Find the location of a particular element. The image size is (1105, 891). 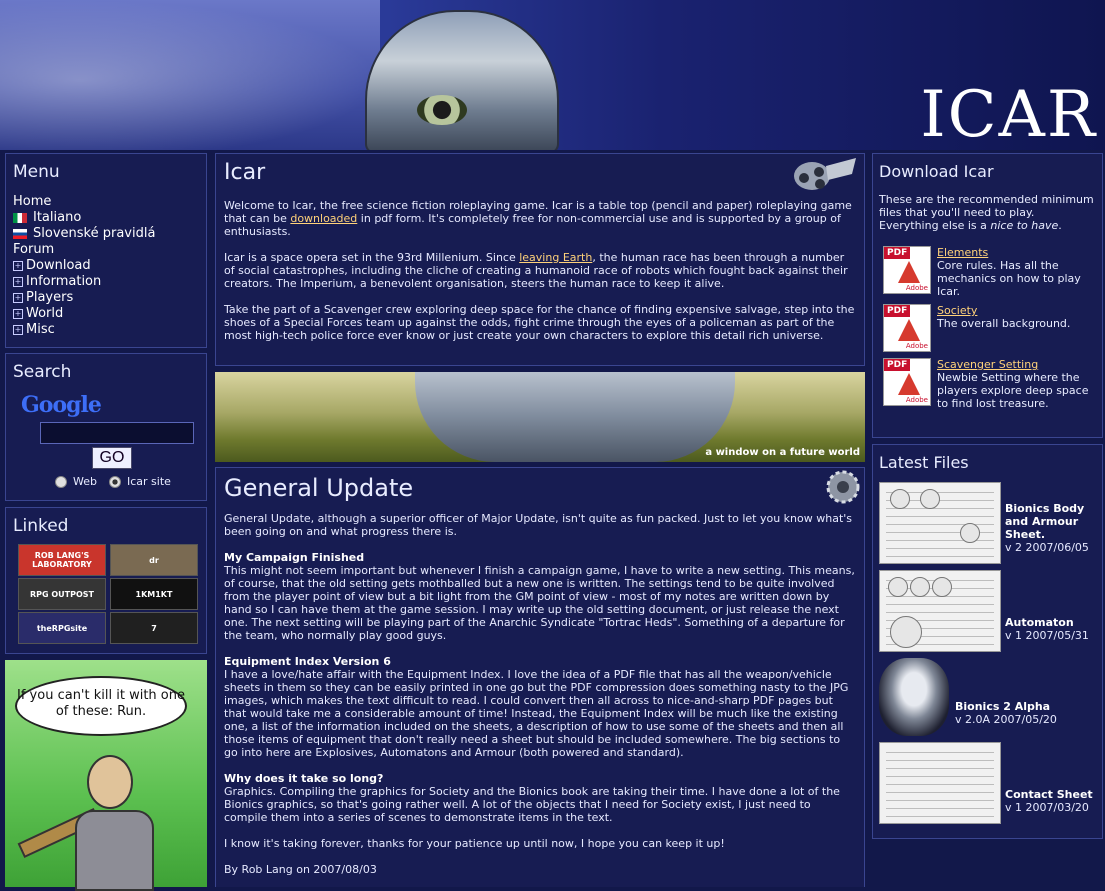

flag-sk-icon is located at coordinates (20, 234).